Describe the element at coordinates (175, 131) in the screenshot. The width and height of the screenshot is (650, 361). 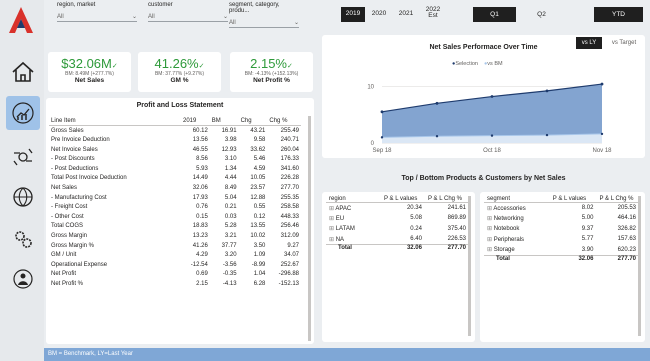
I see `pl-row: Gross Sales 60.12 16.91 43.21 255.49` at that location.